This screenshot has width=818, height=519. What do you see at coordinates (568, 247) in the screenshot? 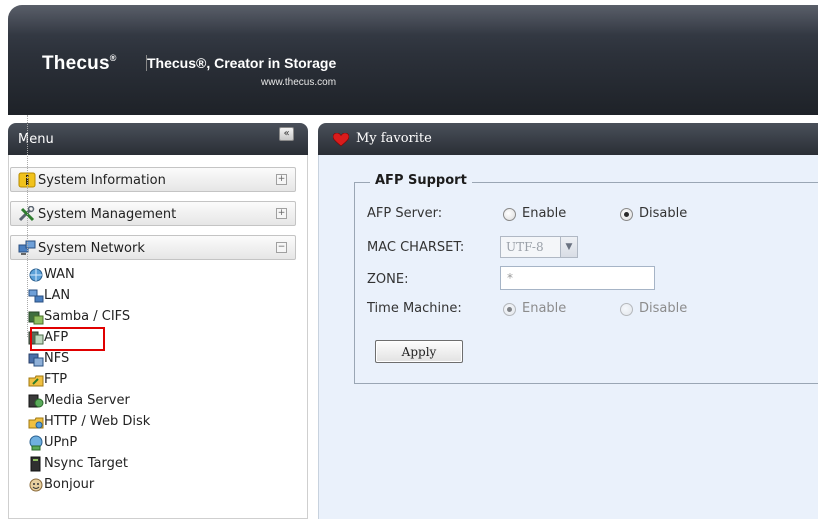
I see `chevron-down-icon: ▼` at bounding box center [568, 247].